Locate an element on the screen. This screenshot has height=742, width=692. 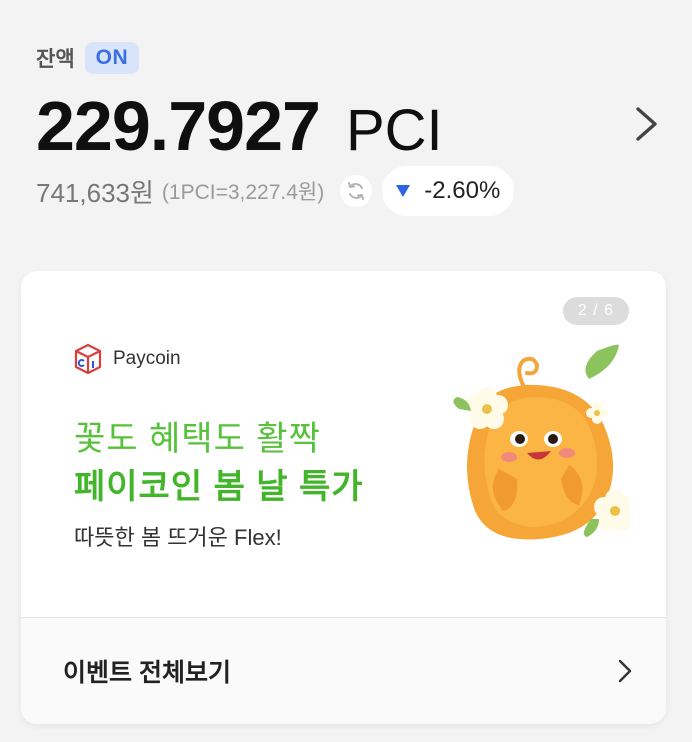
balance-amount-row: 229.7927 PCI is located at coordinates (239, 126).